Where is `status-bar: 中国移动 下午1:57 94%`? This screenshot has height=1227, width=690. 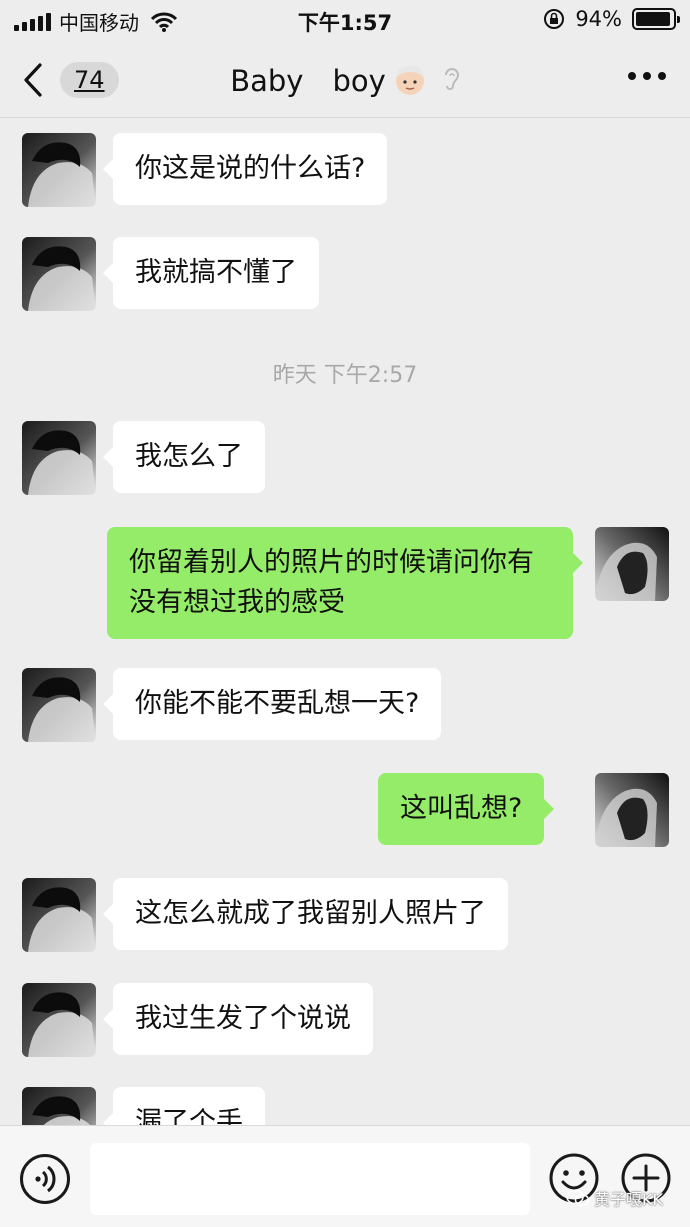
status-bar: 中国移动 下午1:57 94% is located at coordinates (345, 20).